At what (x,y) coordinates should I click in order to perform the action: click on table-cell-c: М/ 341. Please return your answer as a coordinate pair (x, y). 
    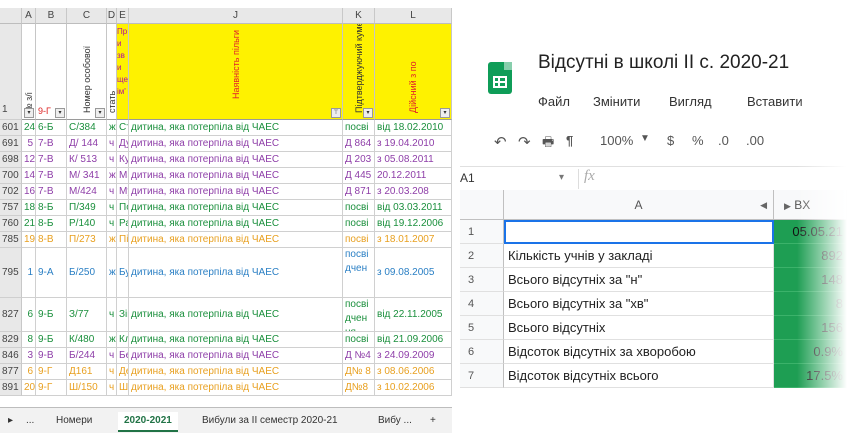
    Looking at the image, I should click on (87, 176).